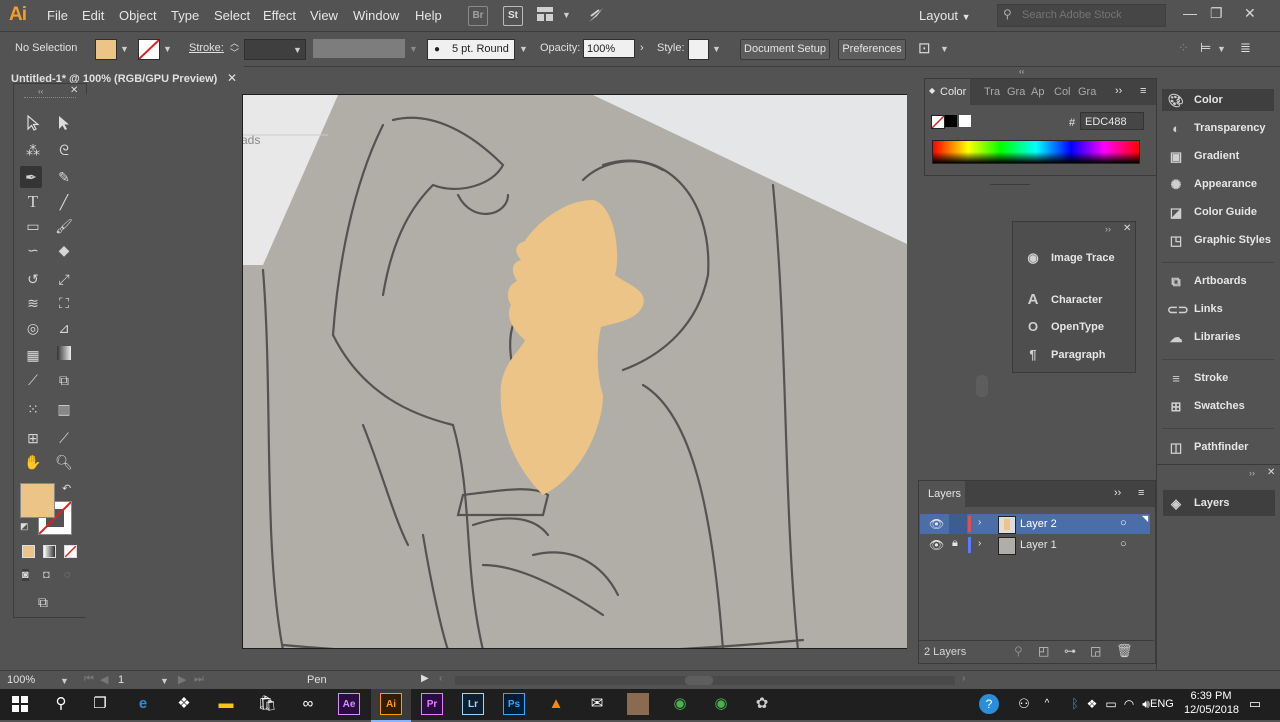  I want to click on eyedropper-icon: ⟋, so click(33, 380).